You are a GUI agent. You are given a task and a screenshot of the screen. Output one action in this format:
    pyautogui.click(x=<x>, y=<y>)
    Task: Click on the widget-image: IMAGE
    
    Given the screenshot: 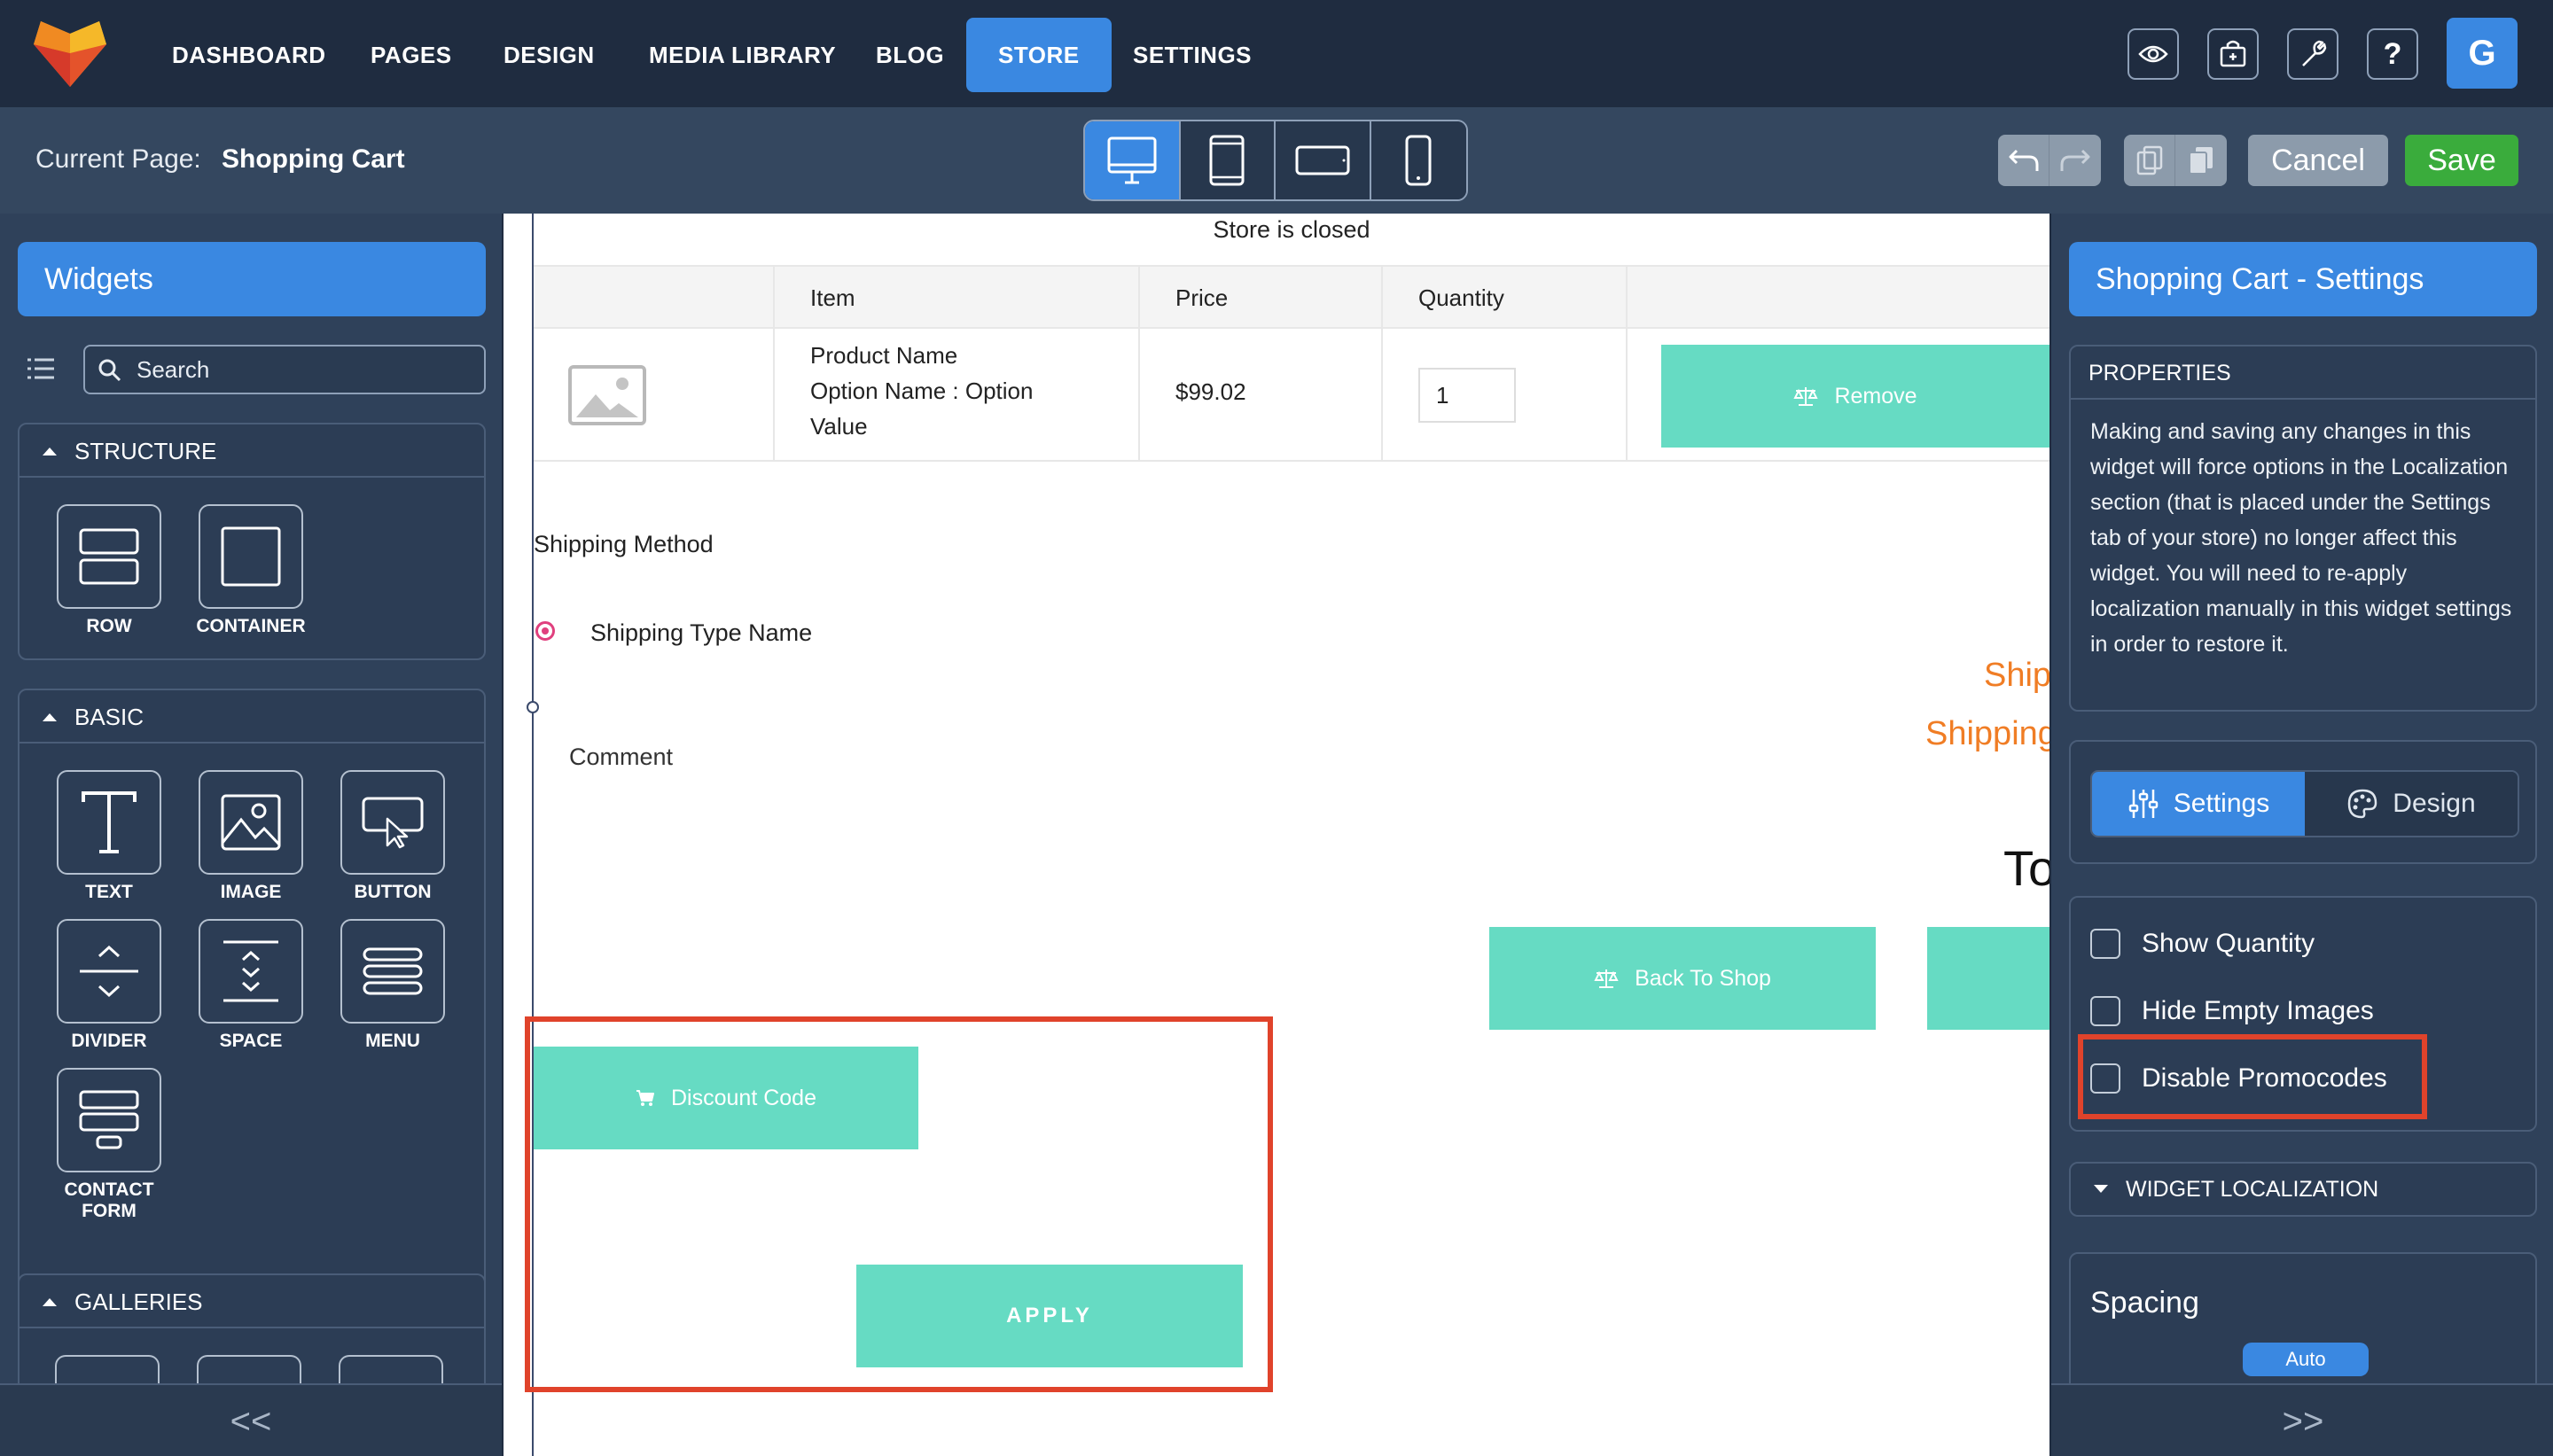 What is the action you would take?
    pyautogui.click(x=250, y=836)
    